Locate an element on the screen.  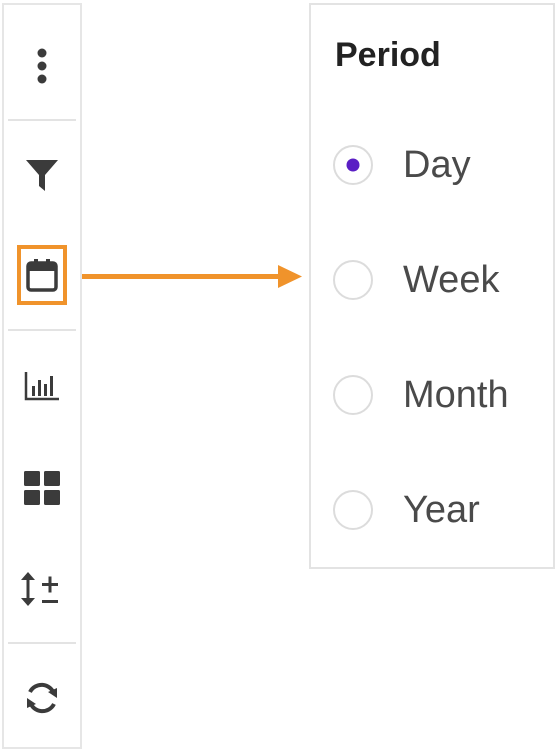
radio-option-week: Week is located at coordinates (416, 280).